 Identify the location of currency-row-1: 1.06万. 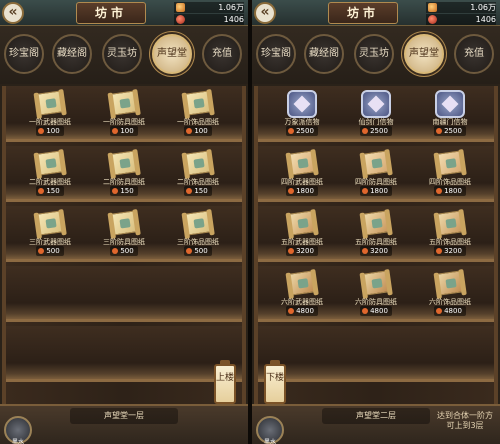
(461, 7).